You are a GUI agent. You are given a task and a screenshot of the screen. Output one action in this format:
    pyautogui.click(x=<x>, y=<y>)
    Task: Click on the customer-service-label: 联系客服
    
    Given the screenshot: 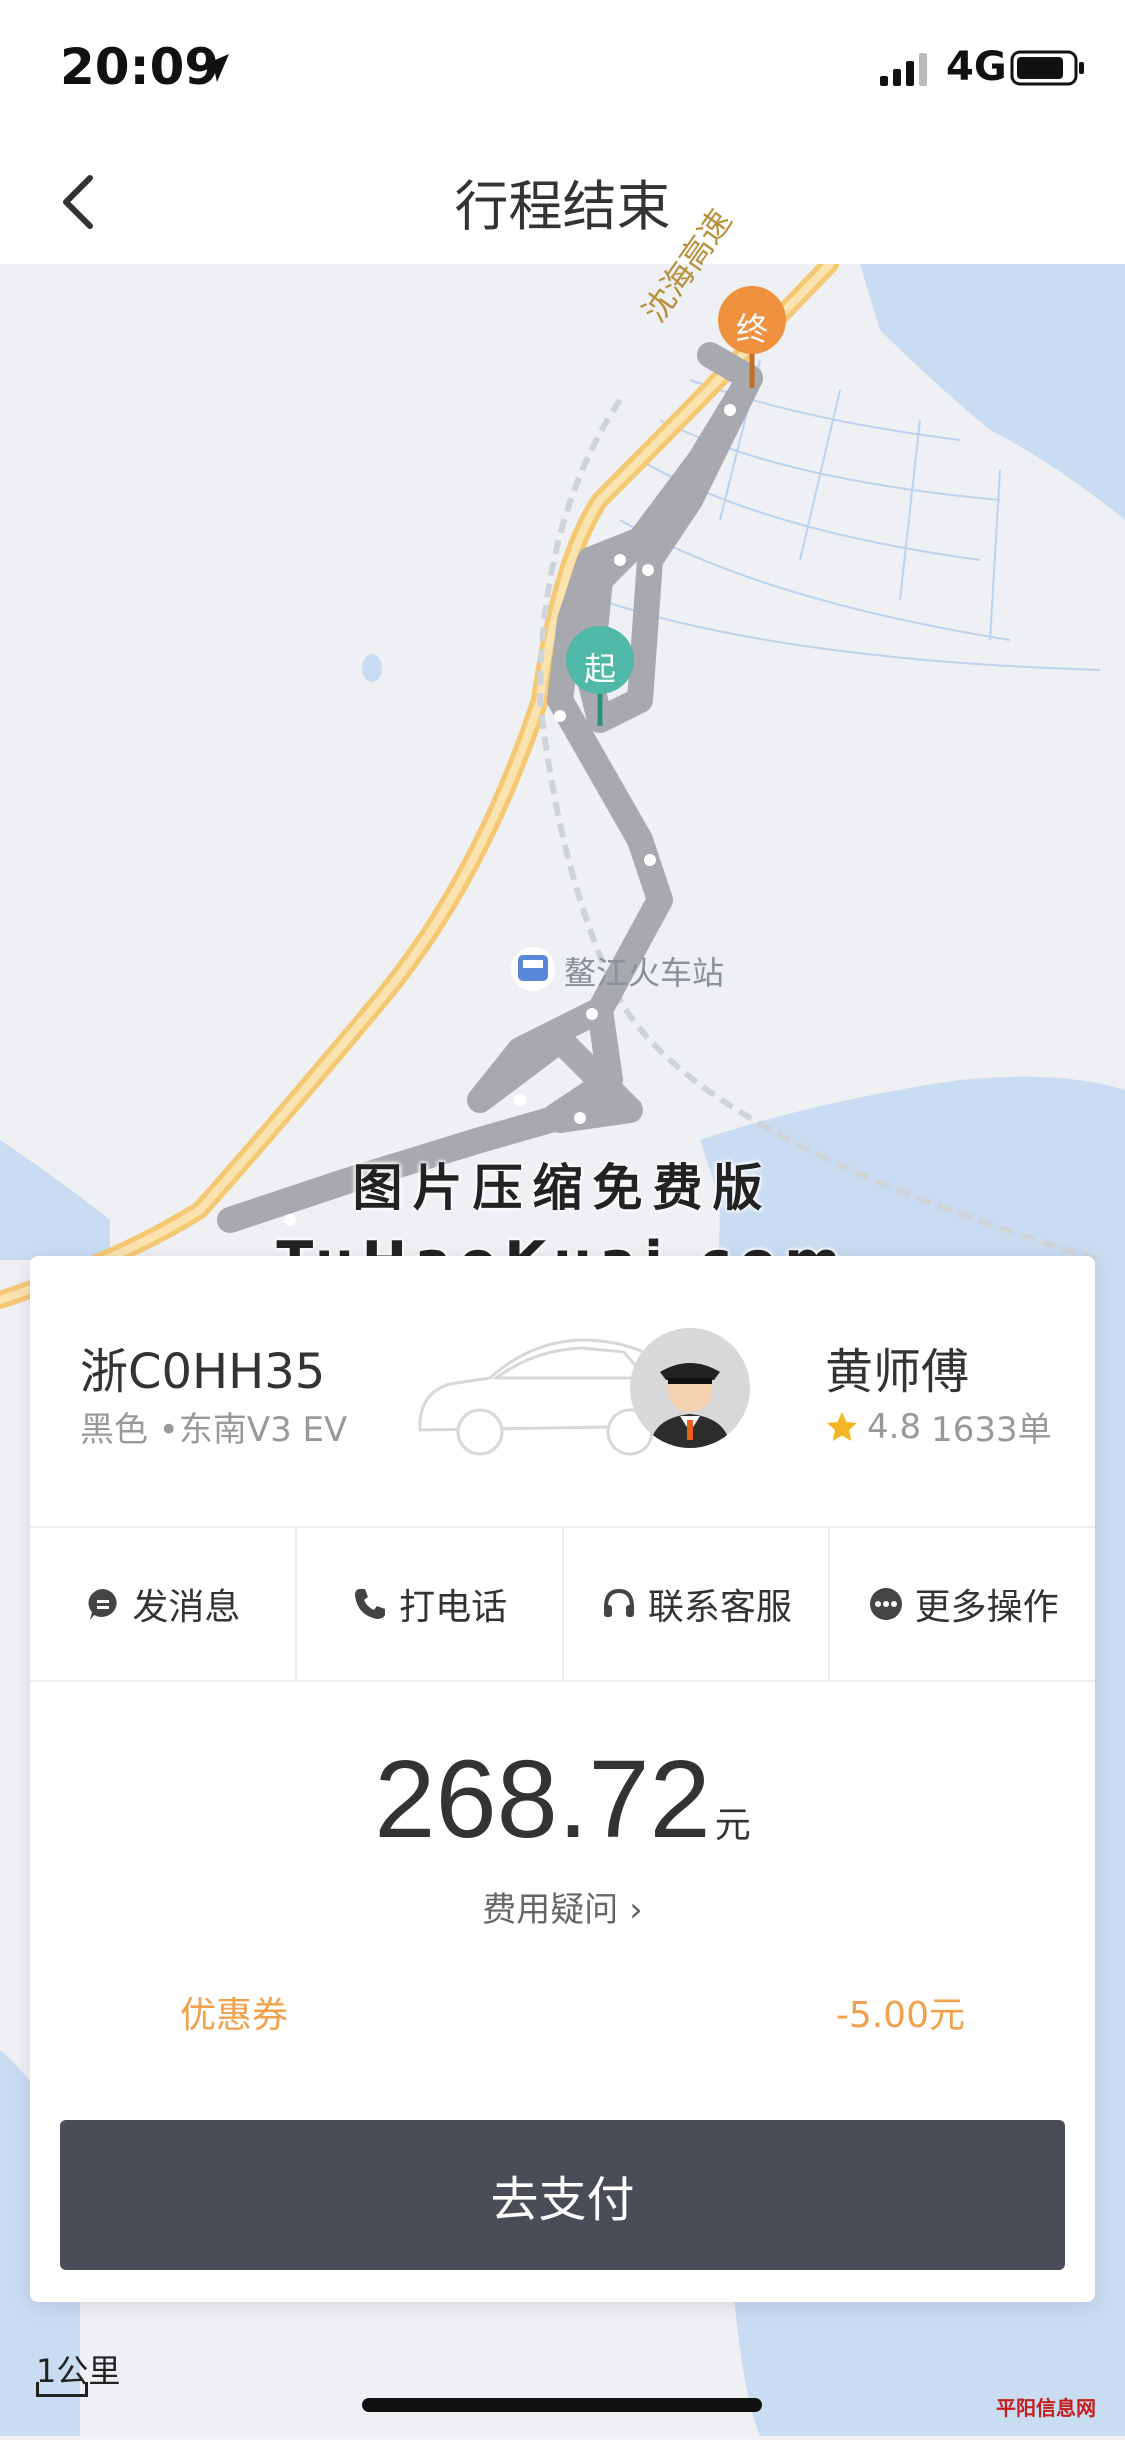 What is the action you would take?
    pyautogui.click(x=719, y=1607)
    